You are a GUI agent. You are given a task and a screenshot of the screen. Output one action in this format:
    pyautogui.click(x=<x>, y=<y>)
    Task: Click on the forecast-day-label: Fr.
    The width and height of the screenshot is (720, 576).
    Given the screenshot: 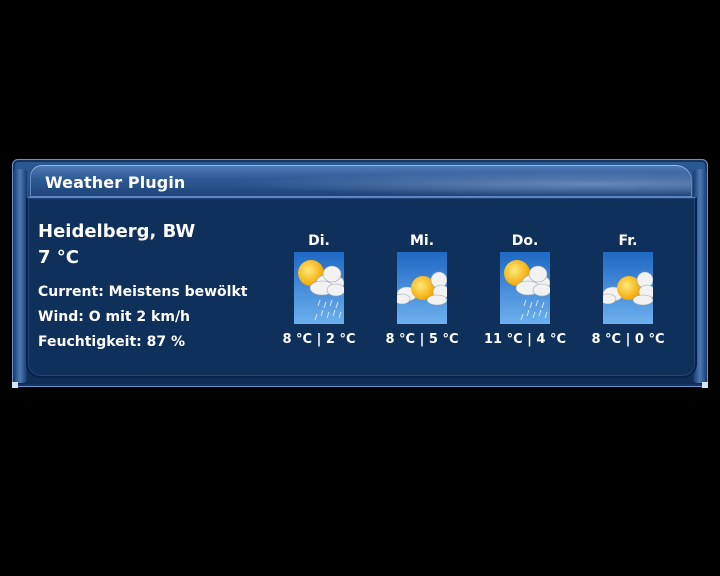 What is the action you would take?
    pyautogui.click(x=628, y=241)
    